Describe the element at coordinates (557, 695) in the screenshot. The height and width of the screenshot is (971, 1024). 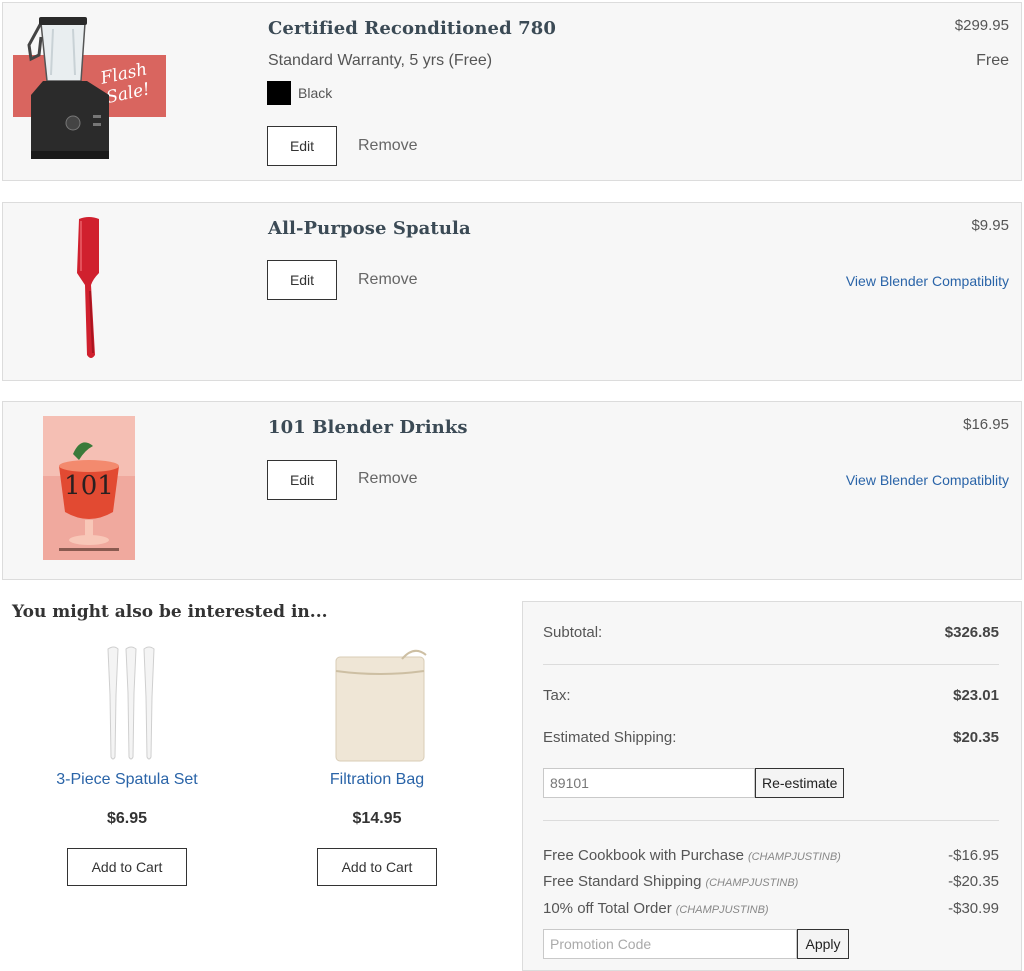
I see `tax-label: Tax:` at that location.